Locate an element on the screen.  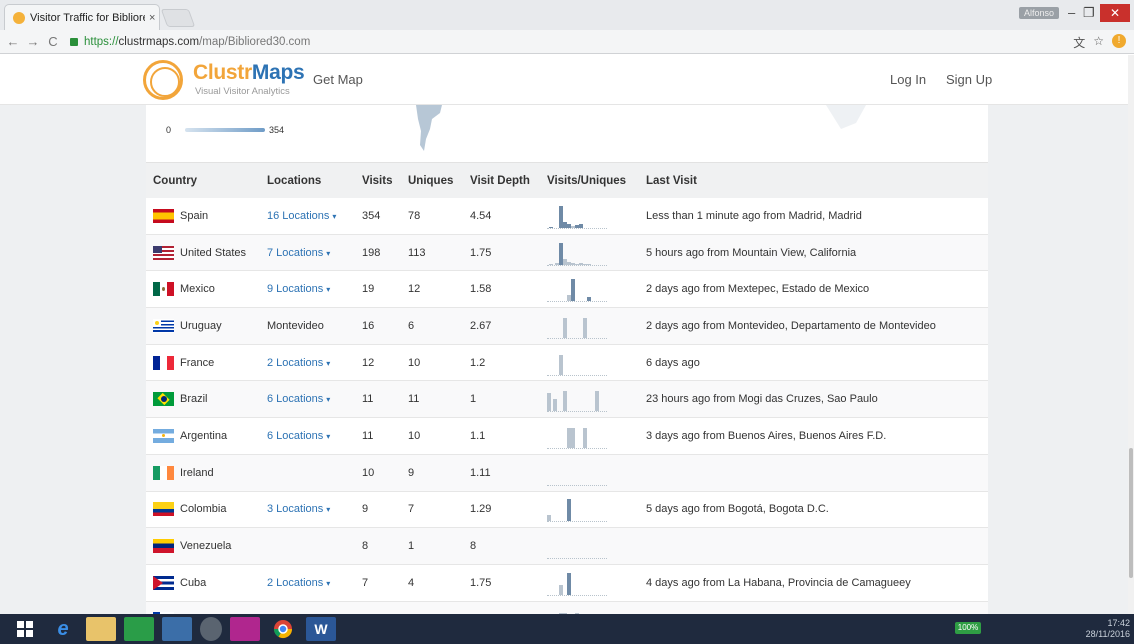
maximize-icon: ❐ is located at coordinates (1089, 14).